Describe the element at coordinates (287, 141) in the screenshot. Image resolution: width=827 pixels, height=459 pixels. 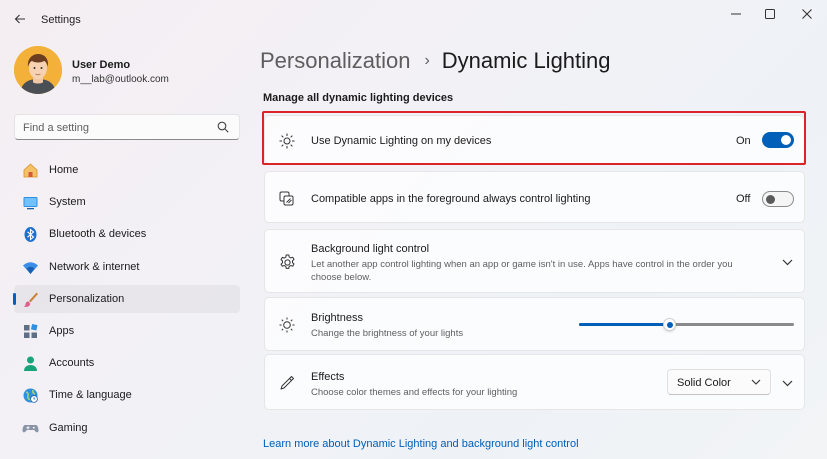
I see `dynamic-lighting-icon` at that location.